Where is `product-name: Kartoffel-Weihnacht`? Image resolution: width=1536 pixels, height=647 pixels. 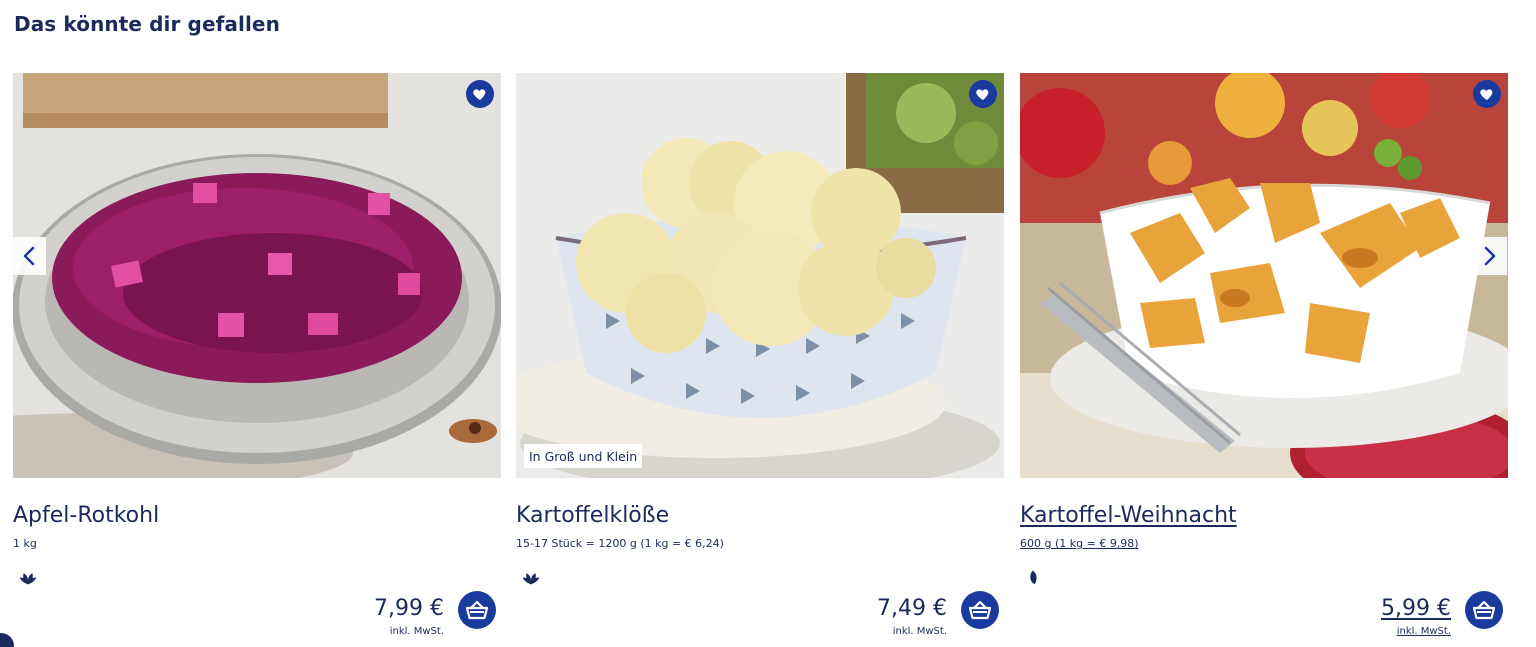
product-name: Kartoffel-Weihnacht is located at coordinates (1128, 515).